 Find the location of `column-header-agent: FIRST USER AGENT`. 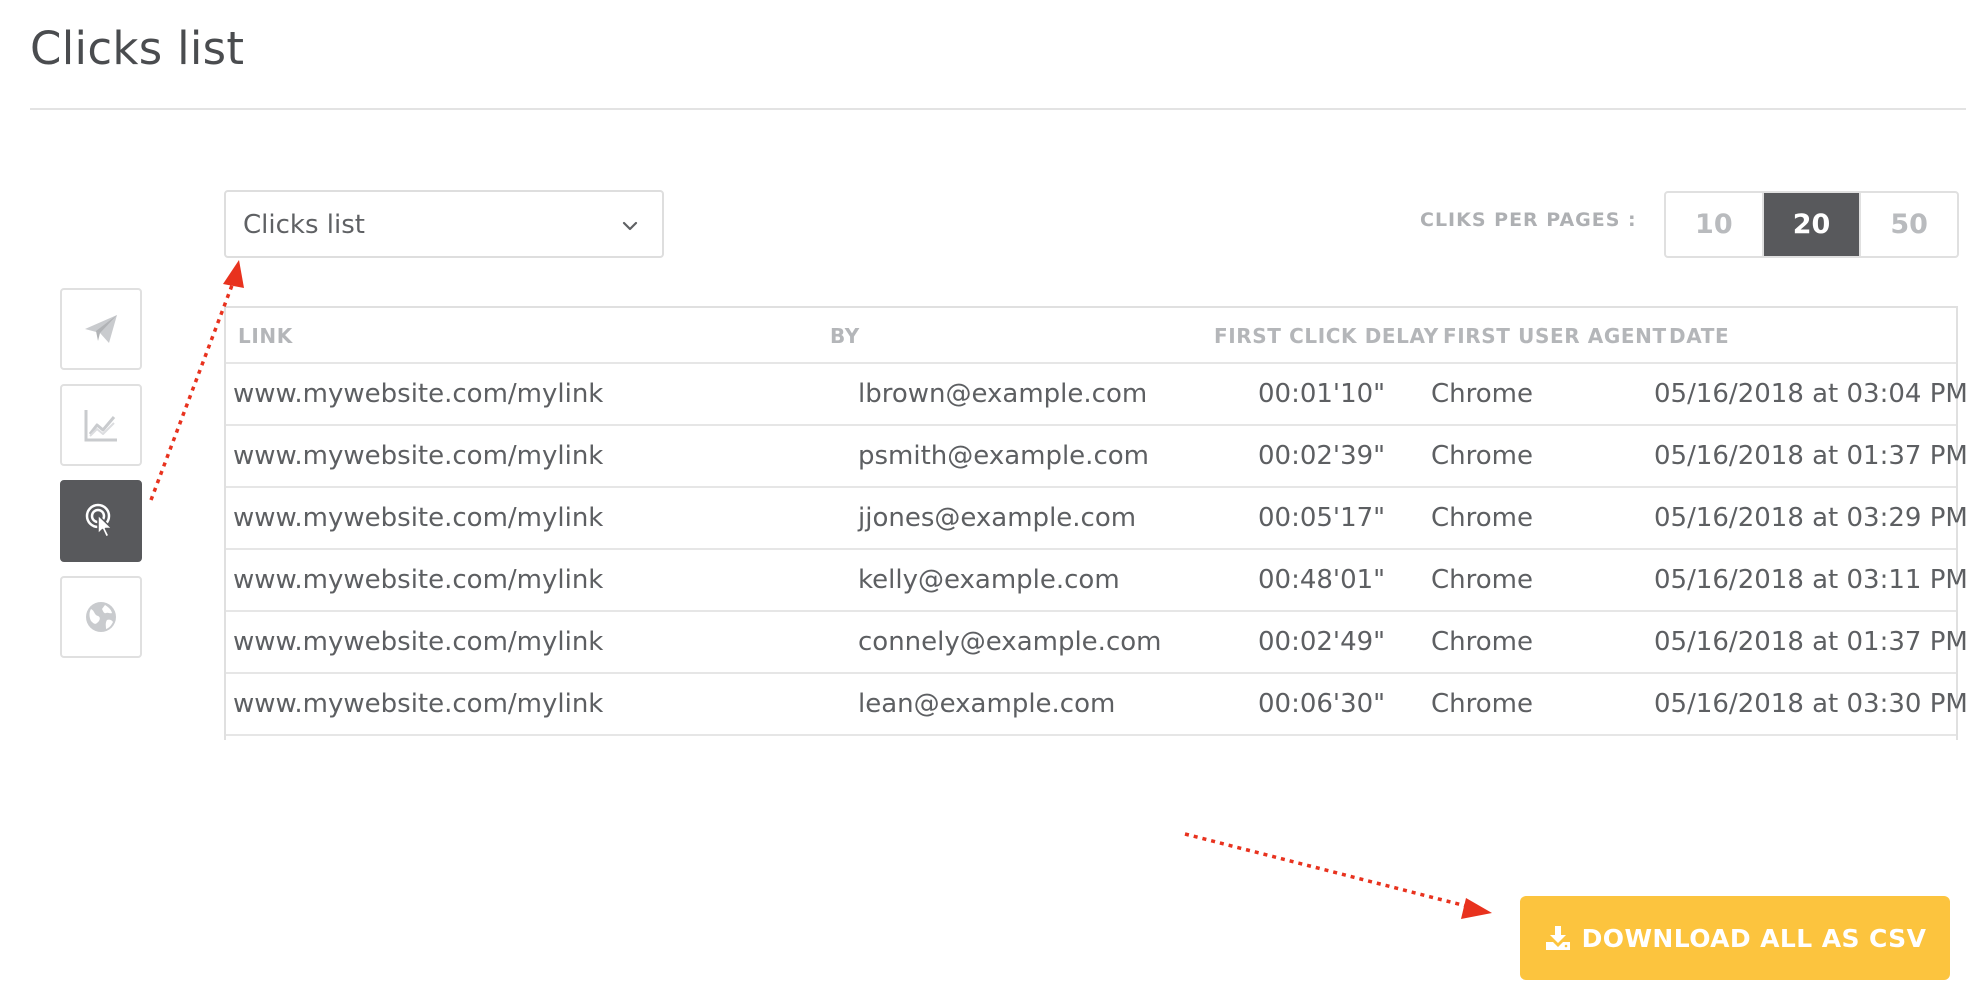

column-header-agent: FIRST USER AGENT is located at coordinates (1555, 336).